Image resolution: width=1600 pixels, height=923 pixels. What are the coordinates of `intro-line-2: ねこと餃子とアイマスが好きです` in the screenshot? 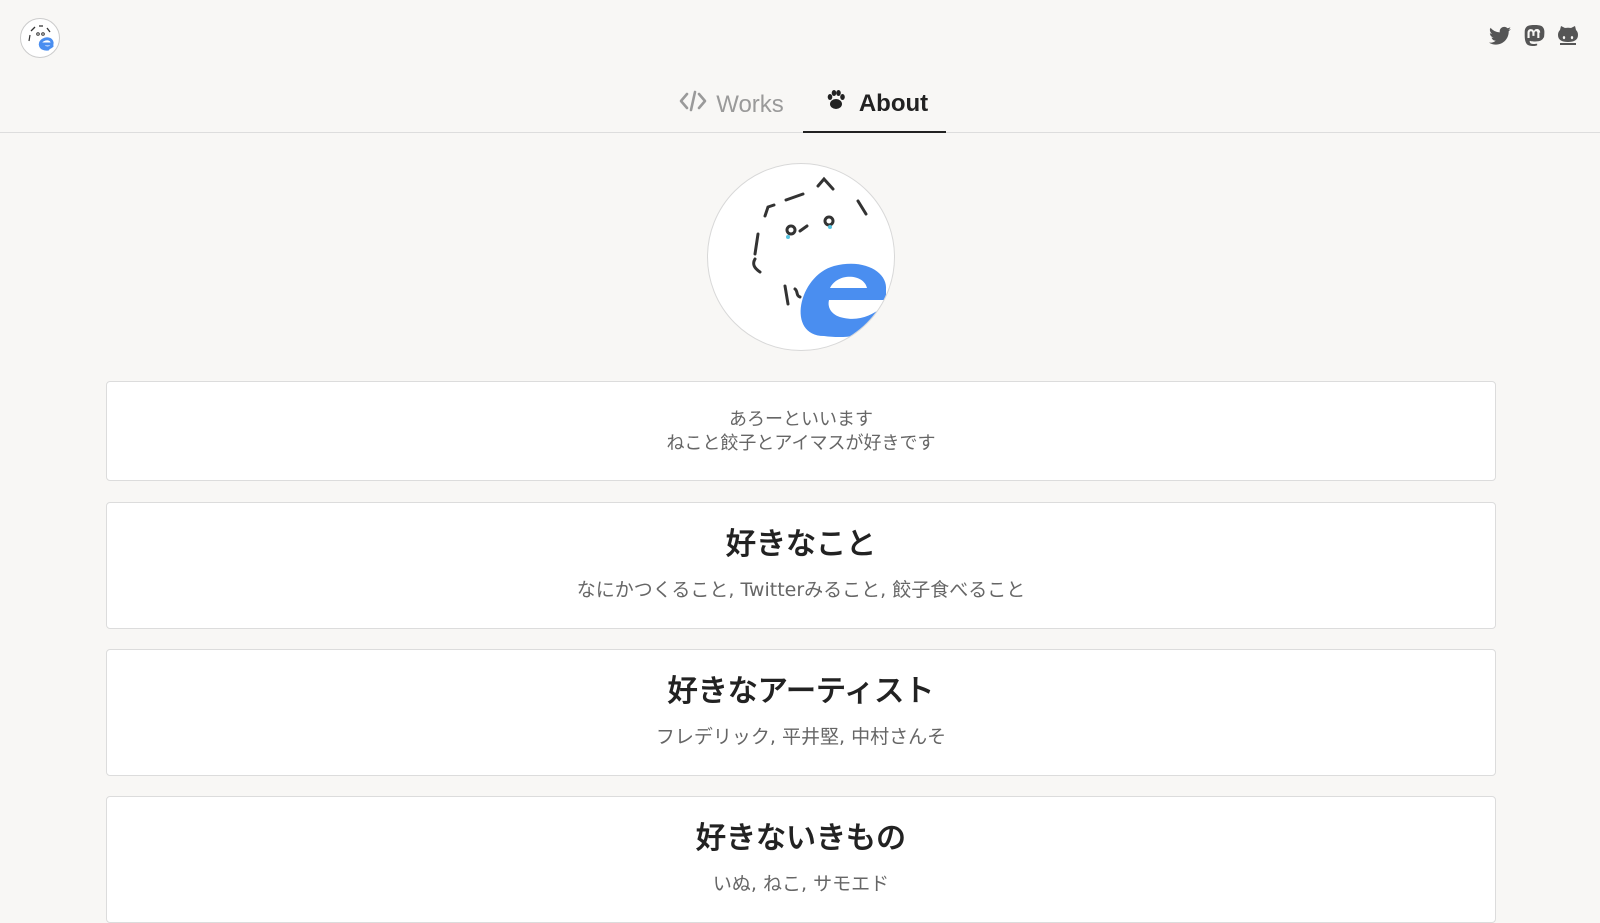 It's located at (801, 443).